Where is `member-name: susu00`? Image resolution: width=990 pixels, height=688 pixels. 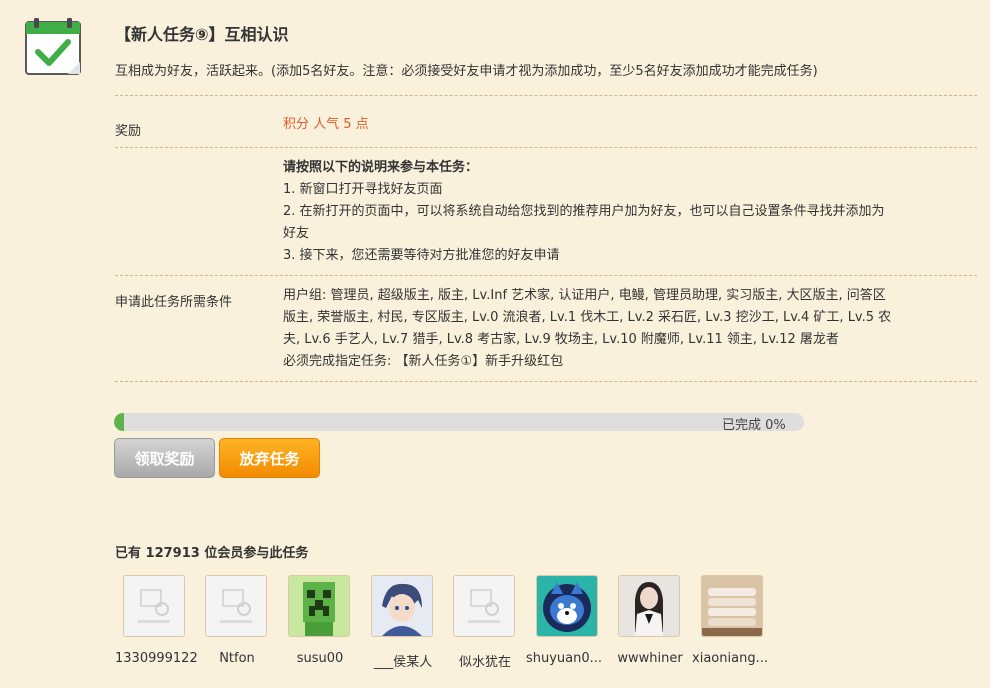 member-name: susu00 is located at coordinates (320, 658).